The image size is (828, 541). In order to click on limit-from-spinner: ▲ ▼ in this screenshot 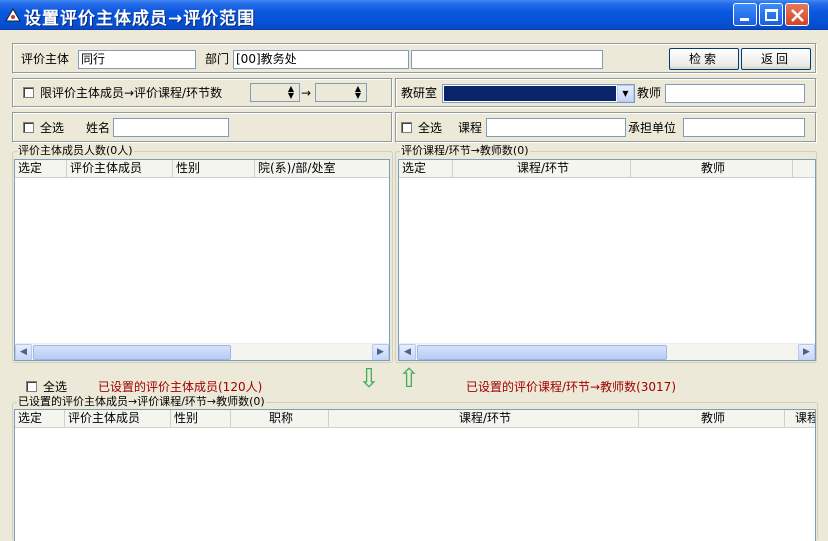, I will do `click(275, 92)`.